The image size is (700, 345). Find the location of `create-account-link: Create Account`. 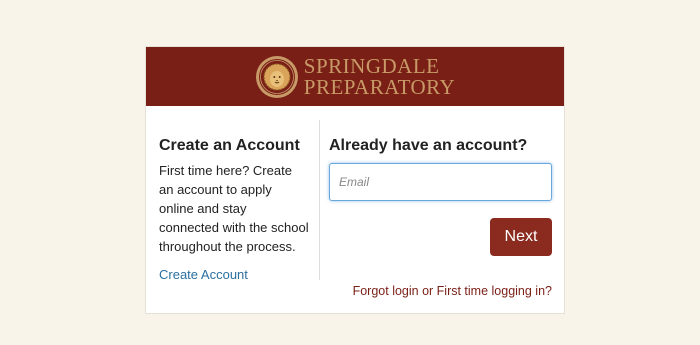

create-account-link: Create Account is located at coordinates (234, 274).